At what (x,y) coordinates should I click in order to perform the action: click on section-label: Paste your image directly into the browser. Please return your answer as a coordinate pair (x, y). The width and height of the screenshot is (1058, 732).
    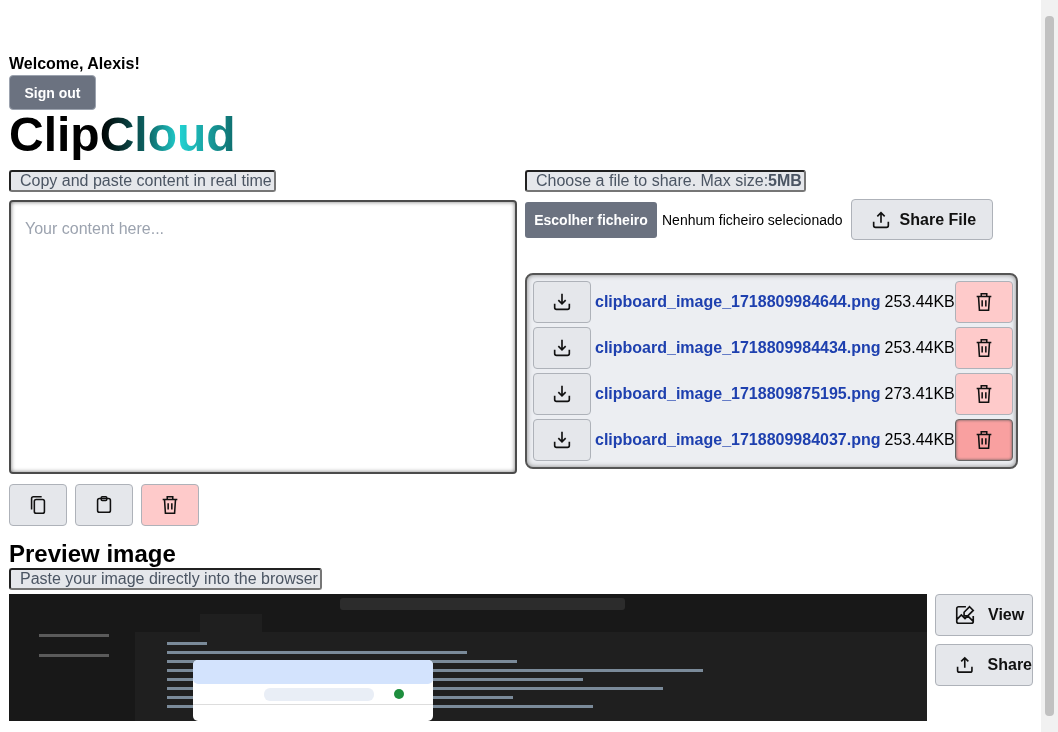
    Looking at the image, I should click on (165, 579).